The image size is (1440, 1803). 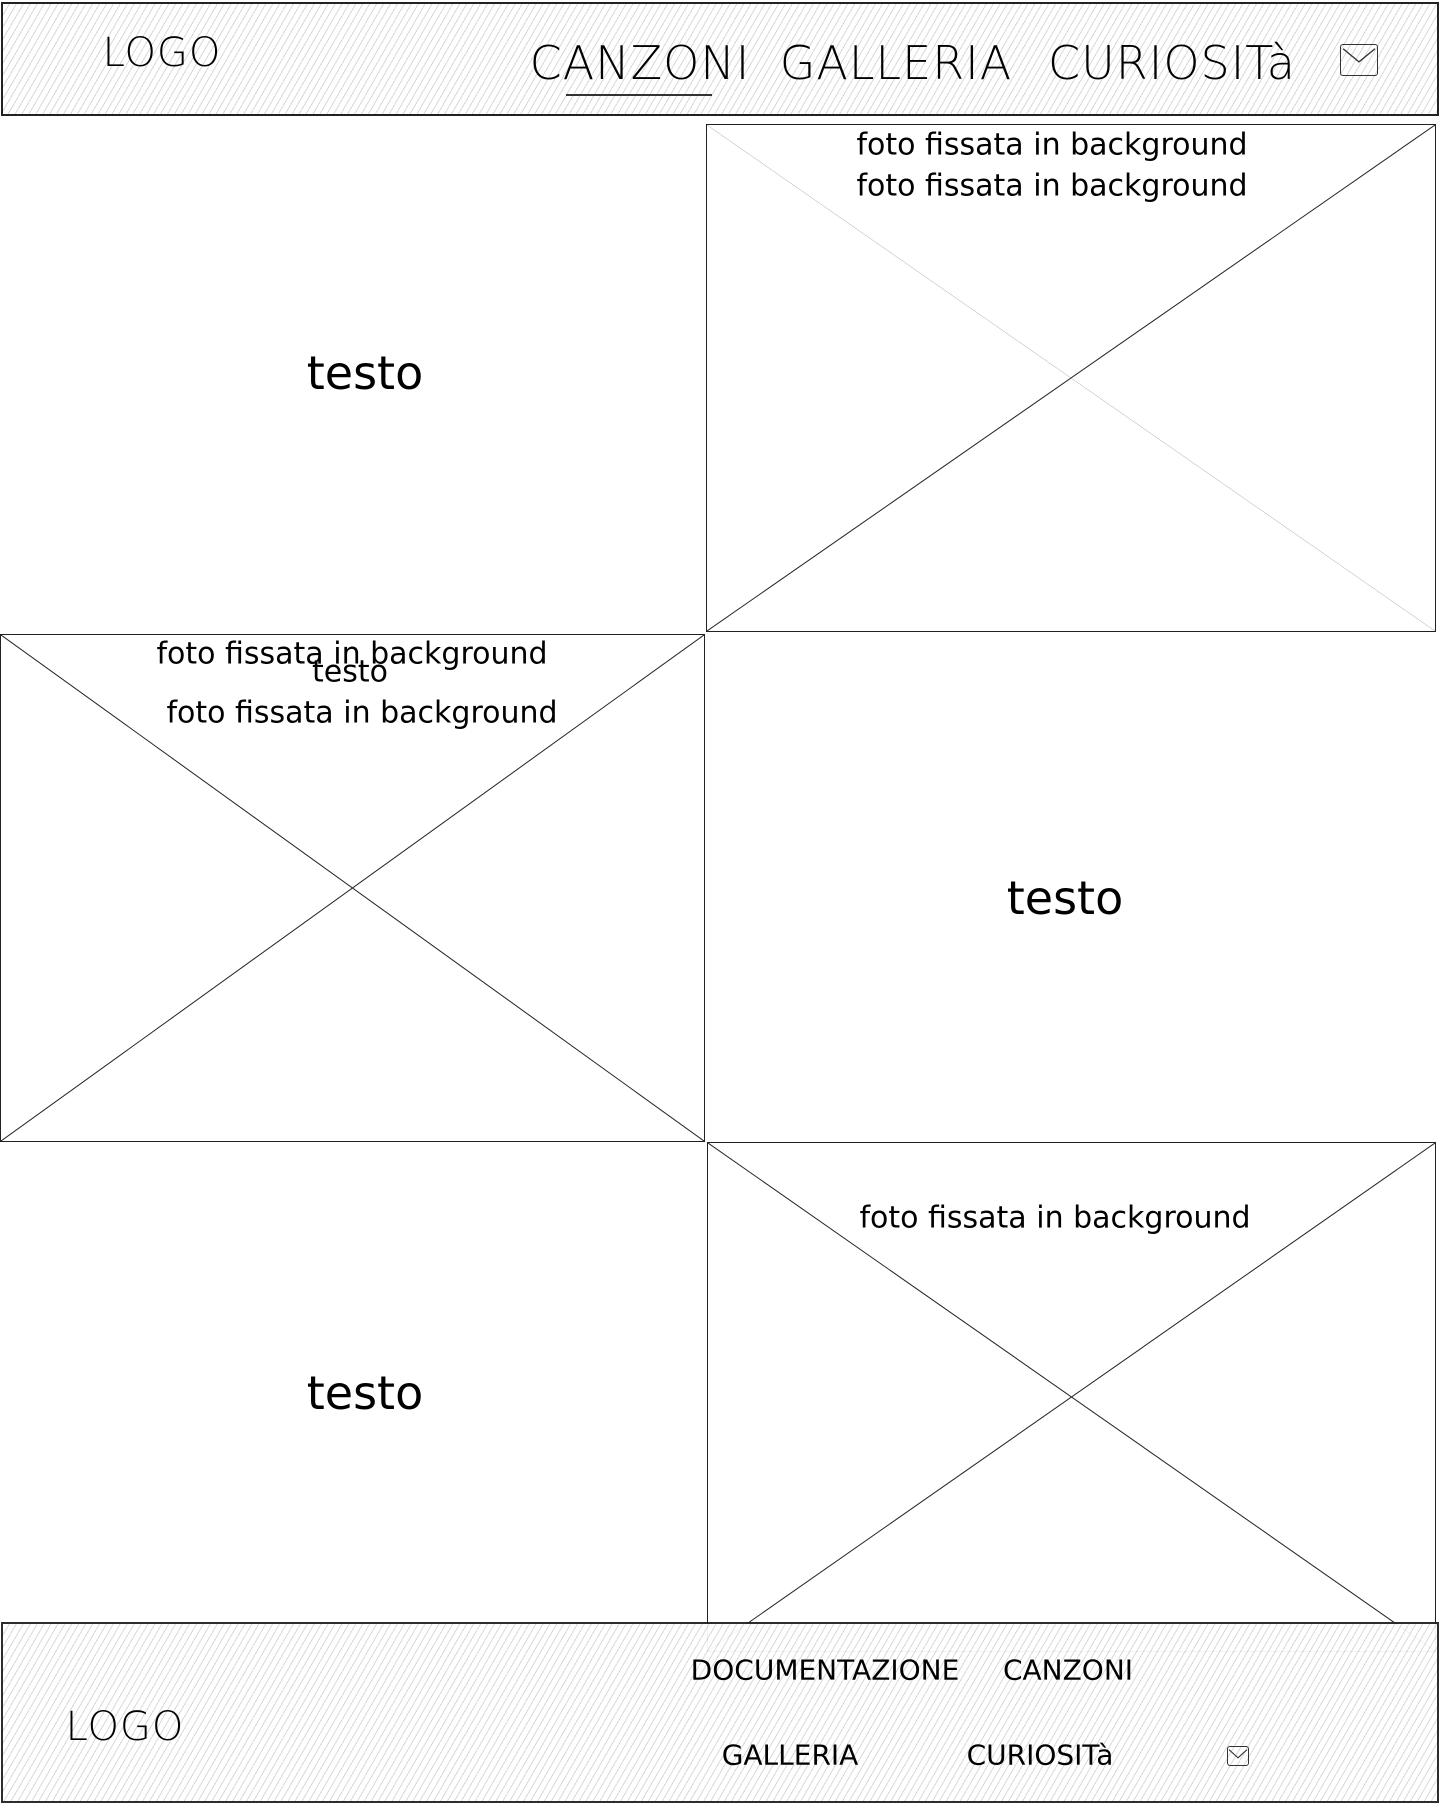 What do you see at coordinates (365, 373) in the screenshot?
I see `section-1-text: testo` at bounding box center [365, 373].